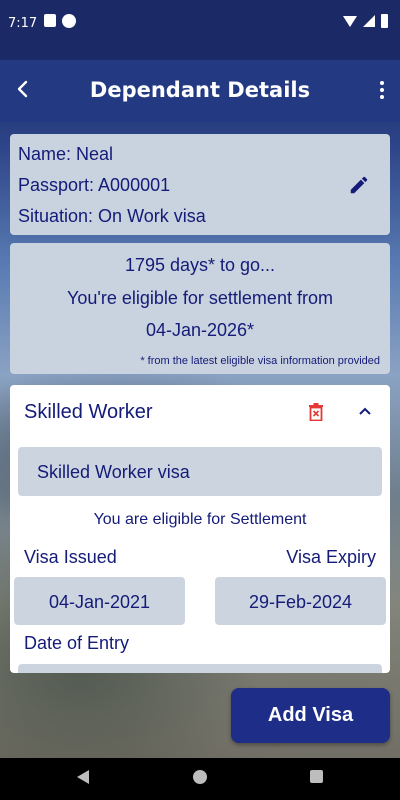 Image resolution: width=400 pixels, height=800 pixels. I want to click on wifi-icon, so click(350, 21).